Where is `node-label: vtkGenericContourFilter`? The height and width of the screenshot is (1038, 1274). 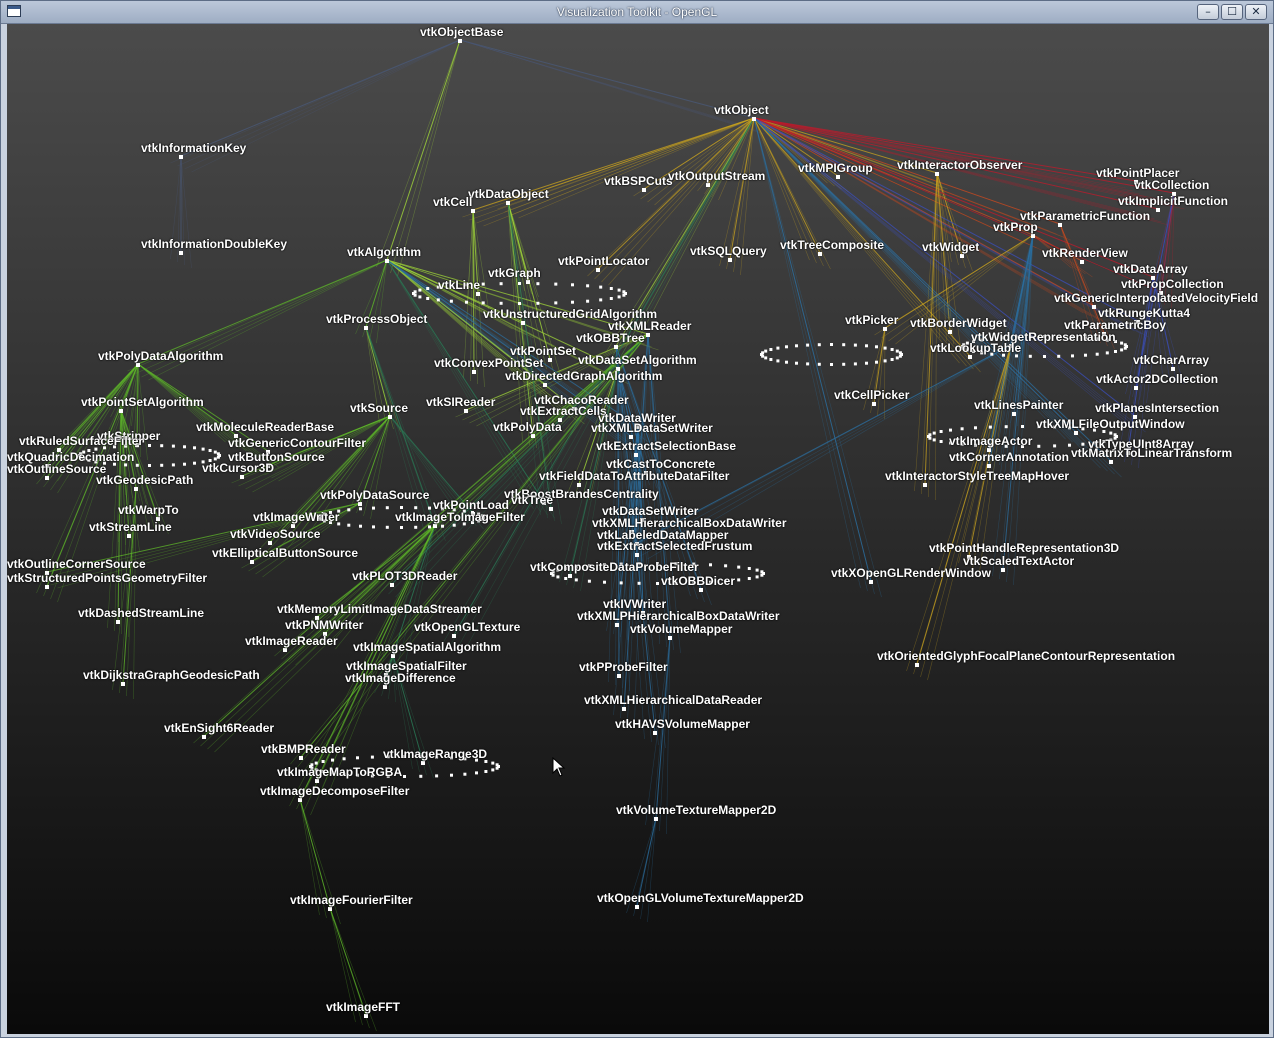
node-label: vtkGenericContourFilter is located at coordinates (297, 443).